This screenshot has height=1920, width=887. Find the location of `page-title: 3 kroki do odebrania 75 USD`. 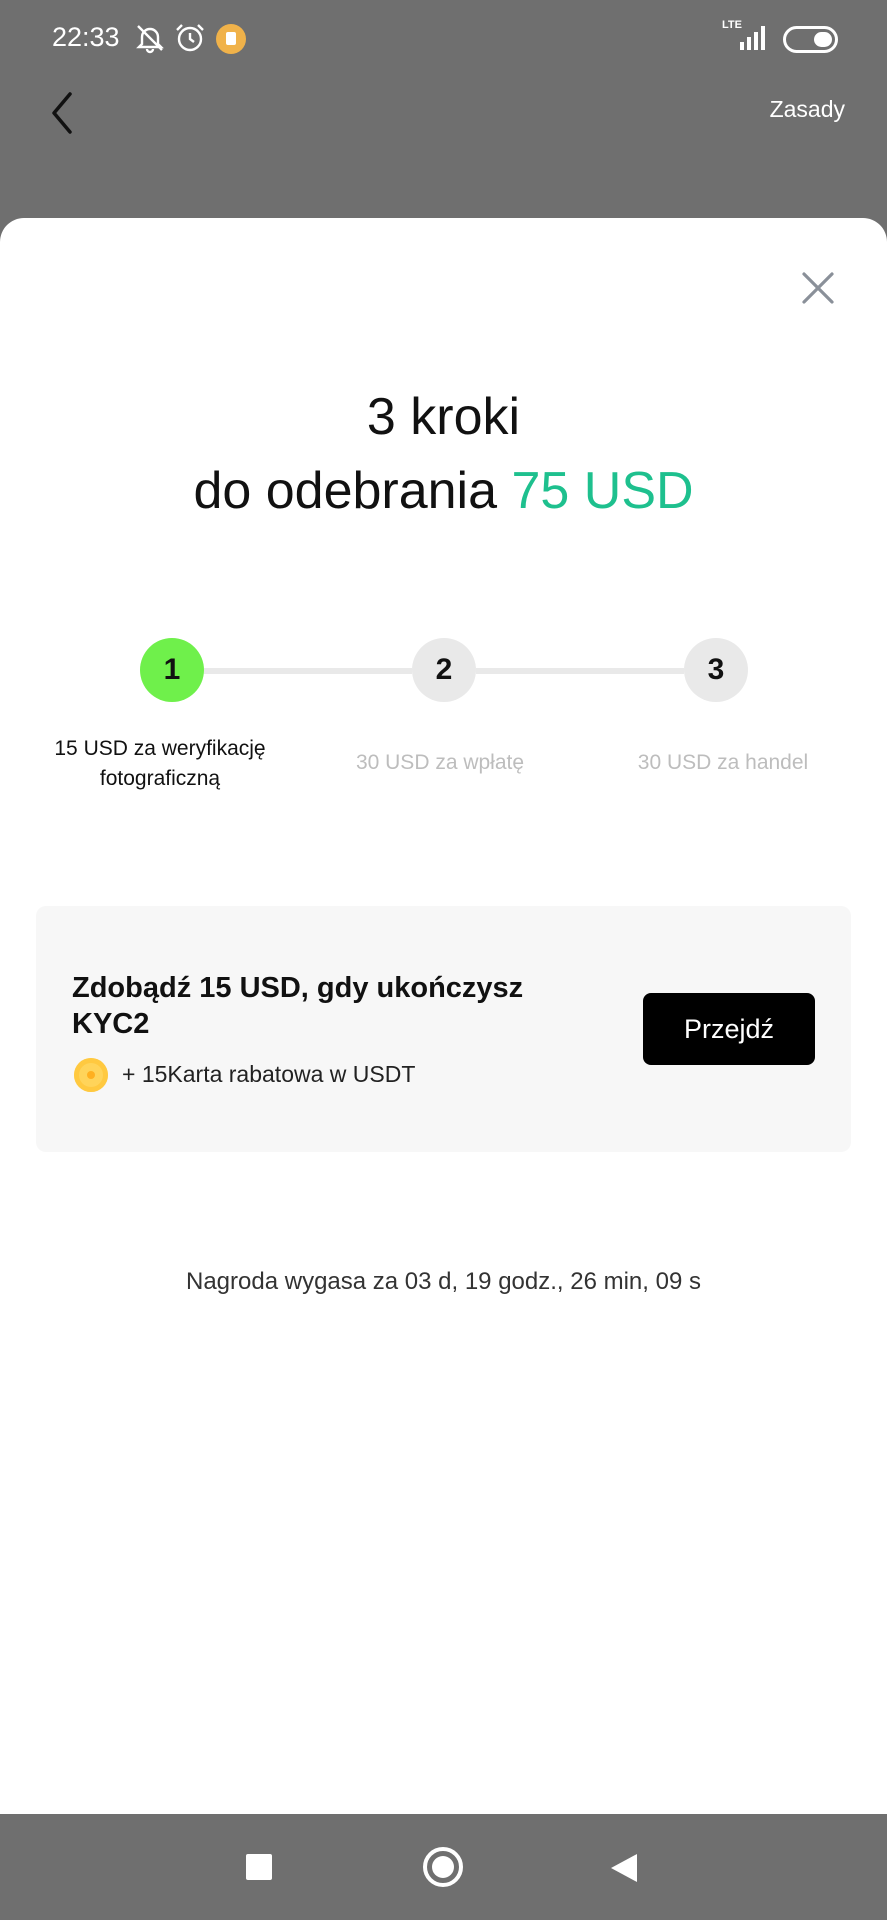

page-title: 3 kroki do odebrania 75 USD is located at coordinates (443, 454).